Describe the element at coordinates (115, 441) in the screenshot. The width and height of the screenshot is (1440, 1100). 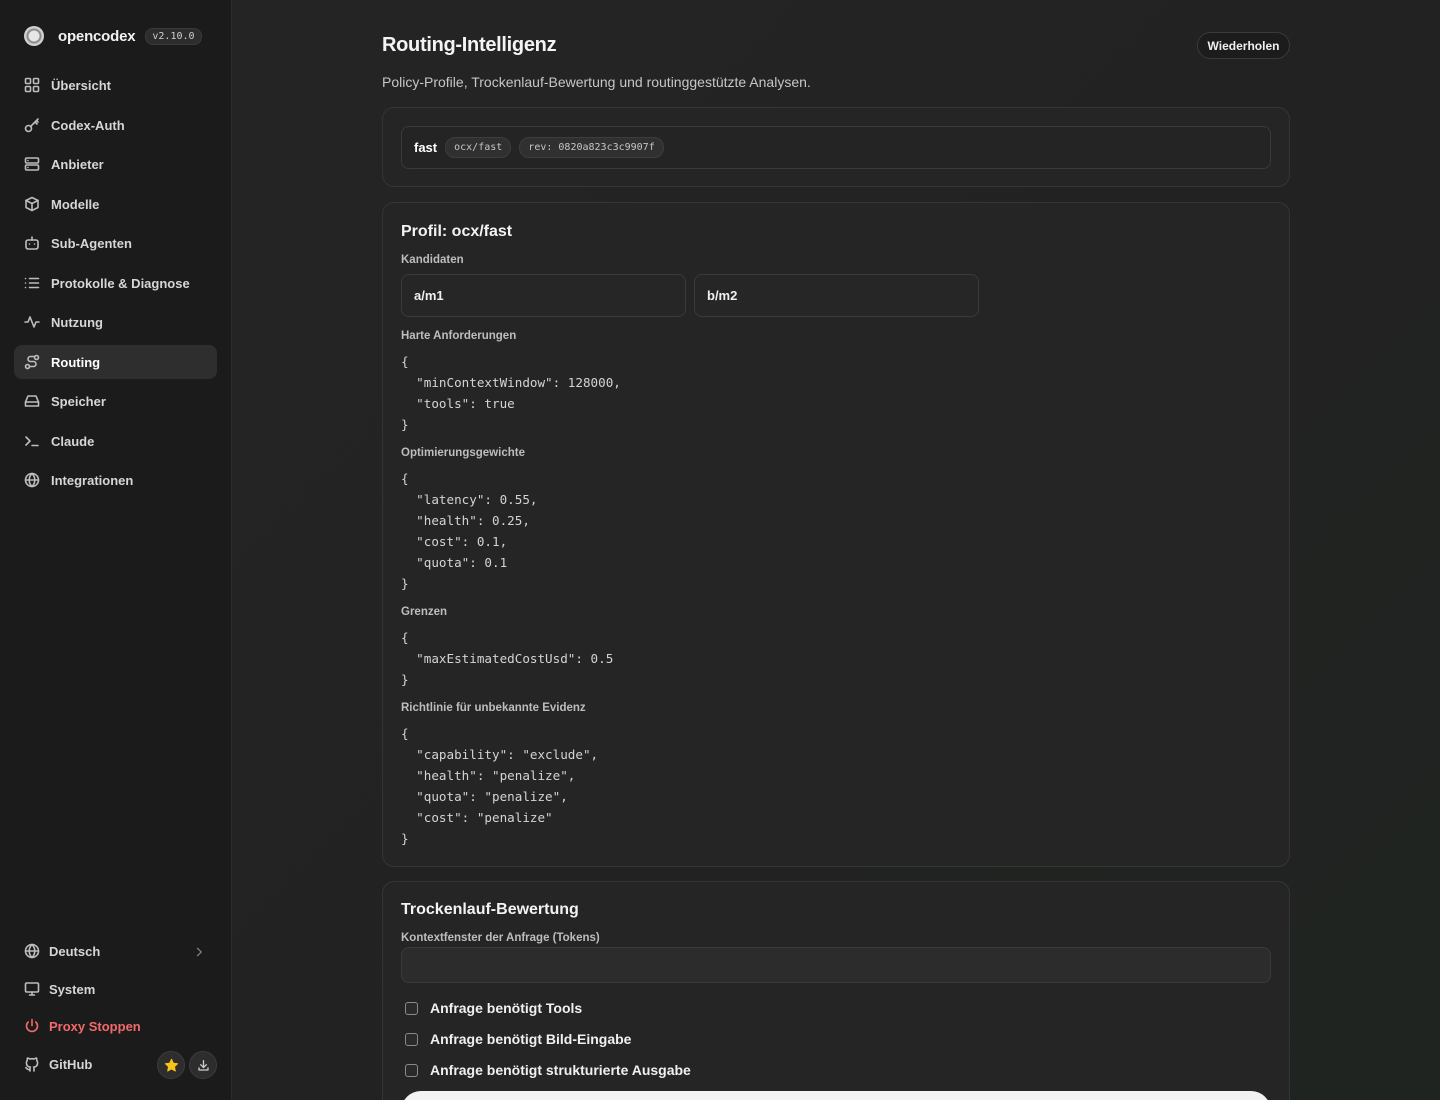
I see `sidebar-item-claude: Claude` at that location.